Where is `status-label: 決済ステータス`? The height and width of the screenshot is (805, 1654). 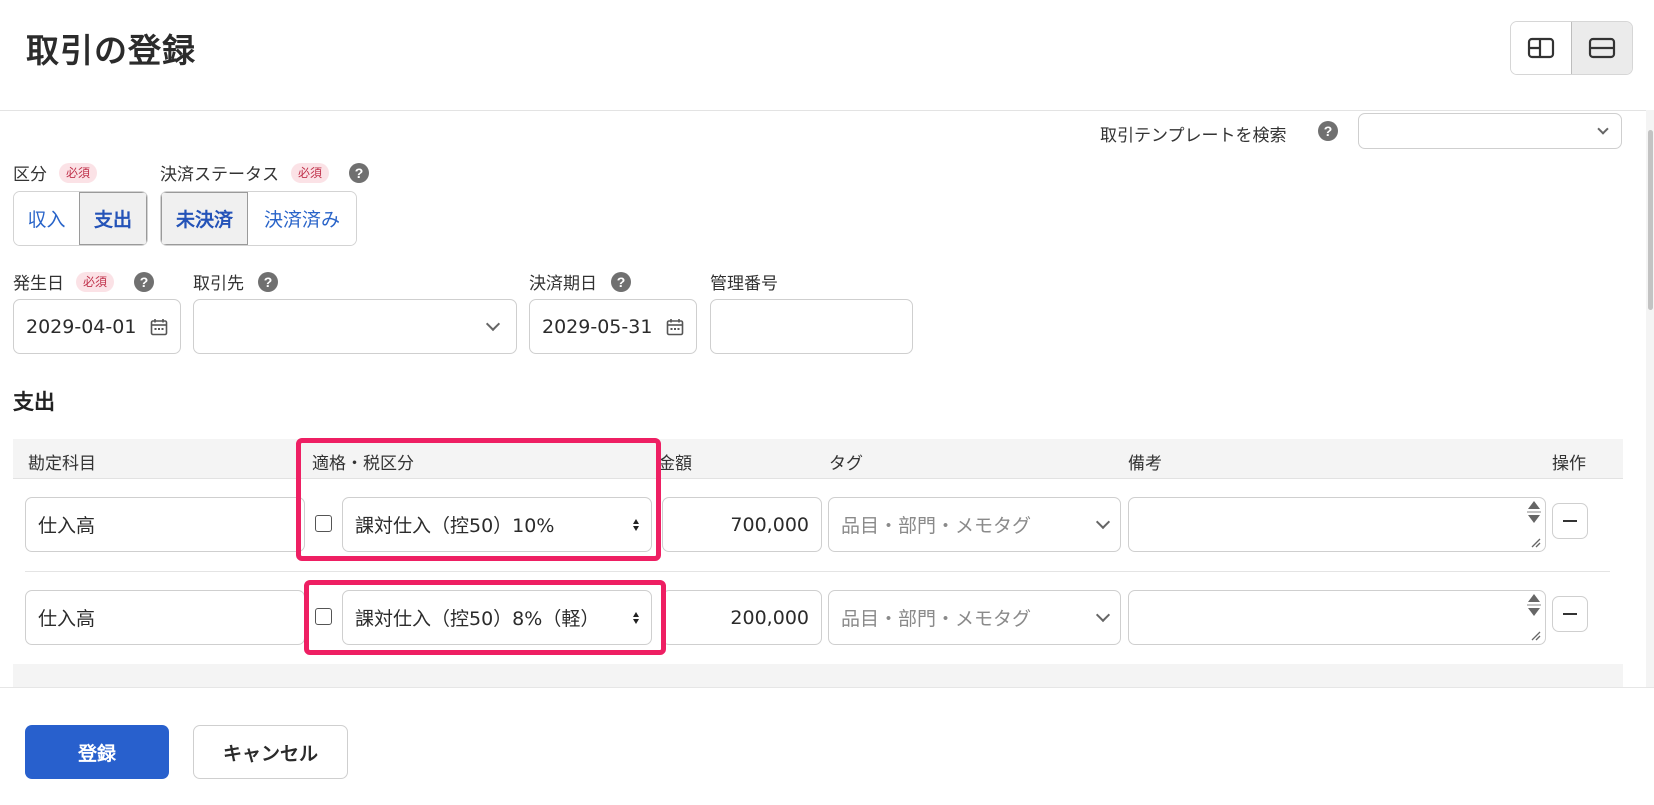 status-label: 決済ステータス is located at coordinates (219, 175).